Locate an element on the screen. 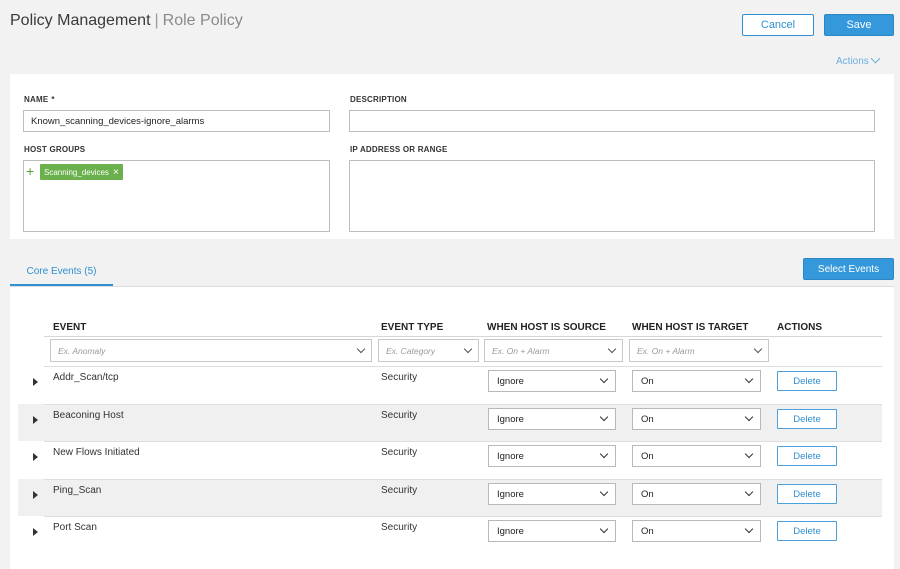 Image resolution: width=900 pixels, height=569 pixels. cancel-button: Cancel is located at coordinates (778, 25).